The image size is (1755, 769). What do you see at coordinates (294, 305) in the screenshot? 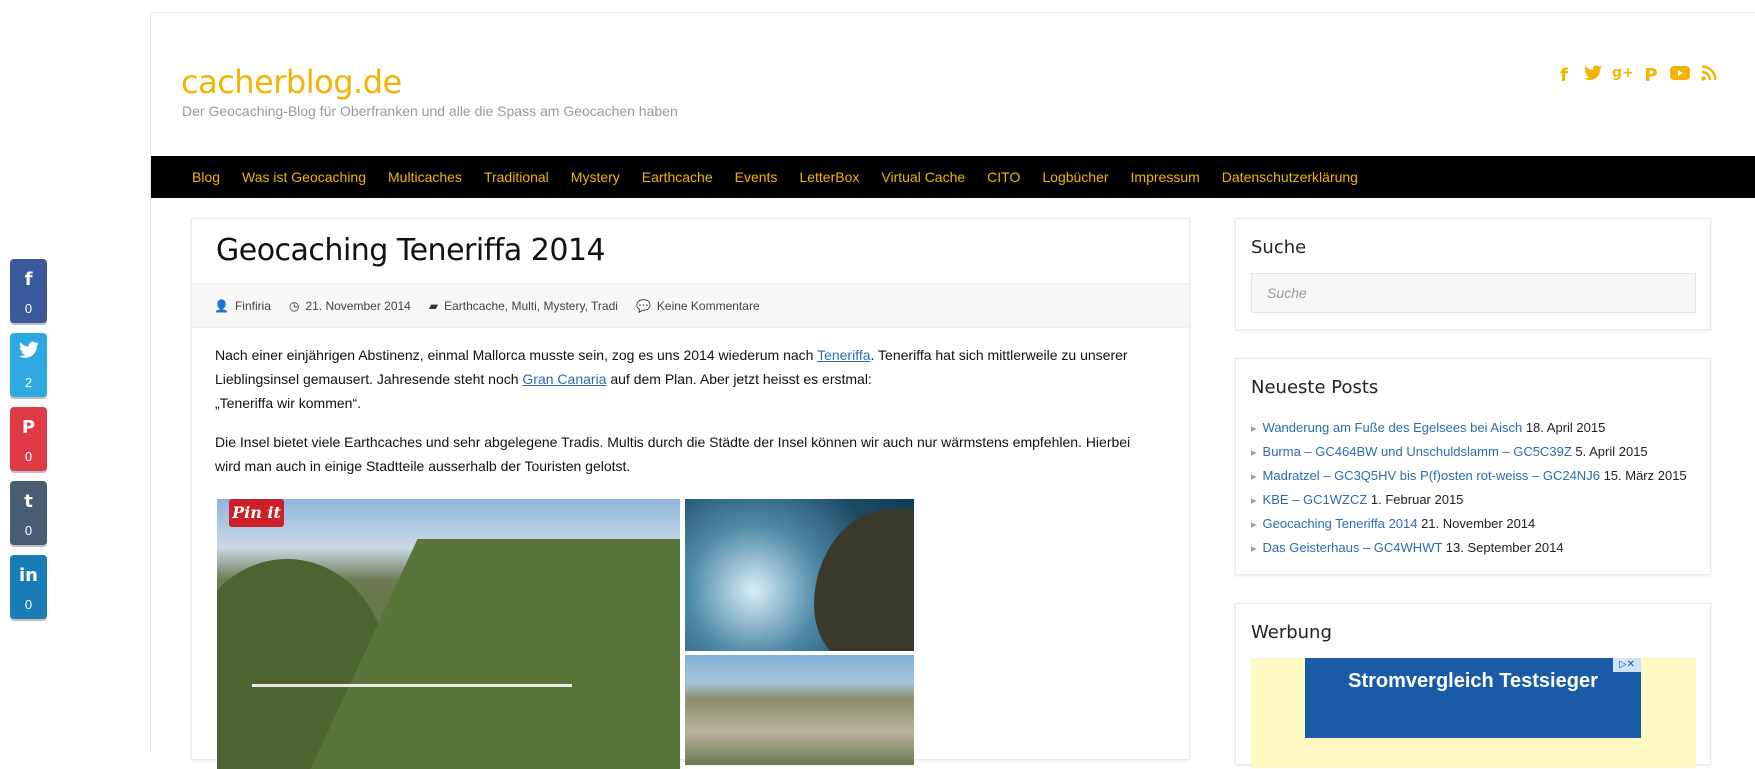
I see `clock-icon: ◷` at bounding box center [294, 305].